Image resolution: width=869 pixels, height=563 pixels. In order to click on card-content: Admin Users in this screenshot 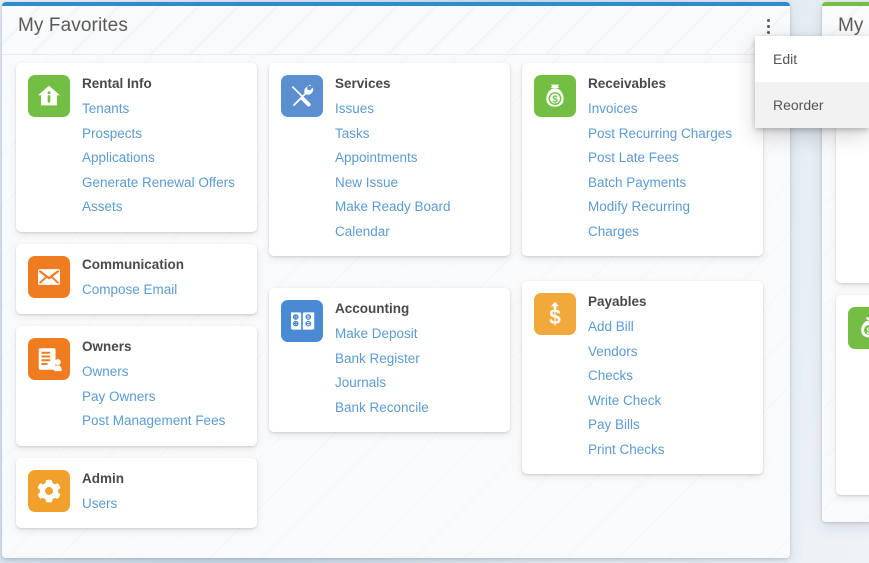, I will do `click(163, 493)`.